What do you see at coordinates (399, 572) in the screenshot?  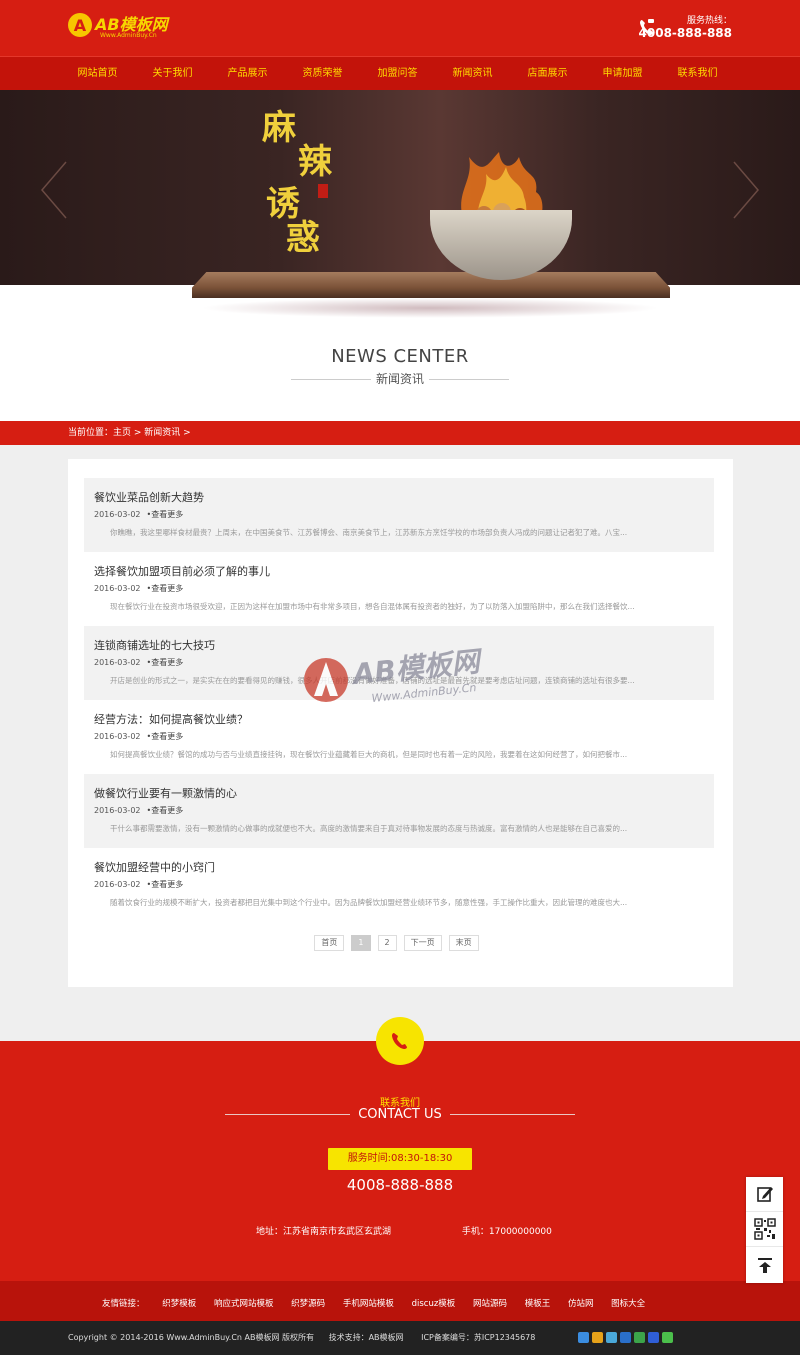 I see `news-title: 选择餐饮加盟项目前必须了解的事儿` at bounding box center [399, 572].